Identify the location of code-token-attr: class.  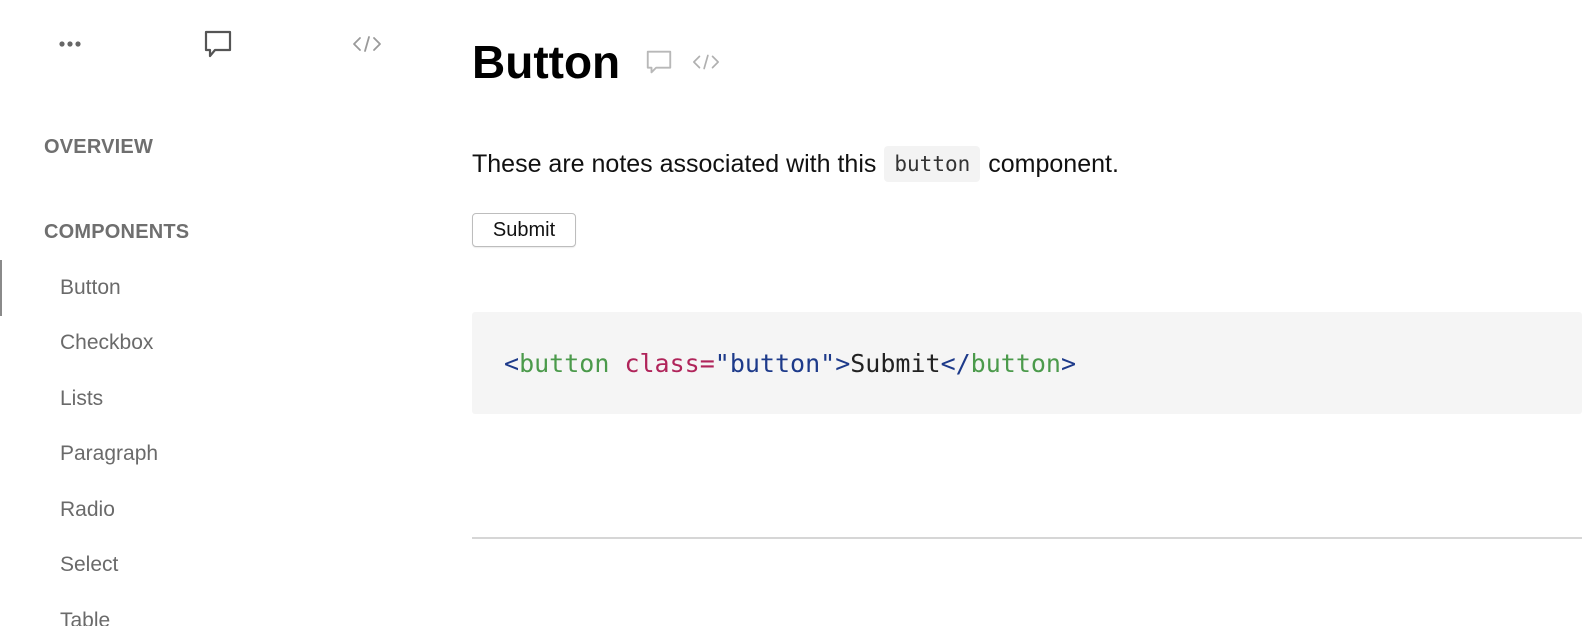
(662, 363).